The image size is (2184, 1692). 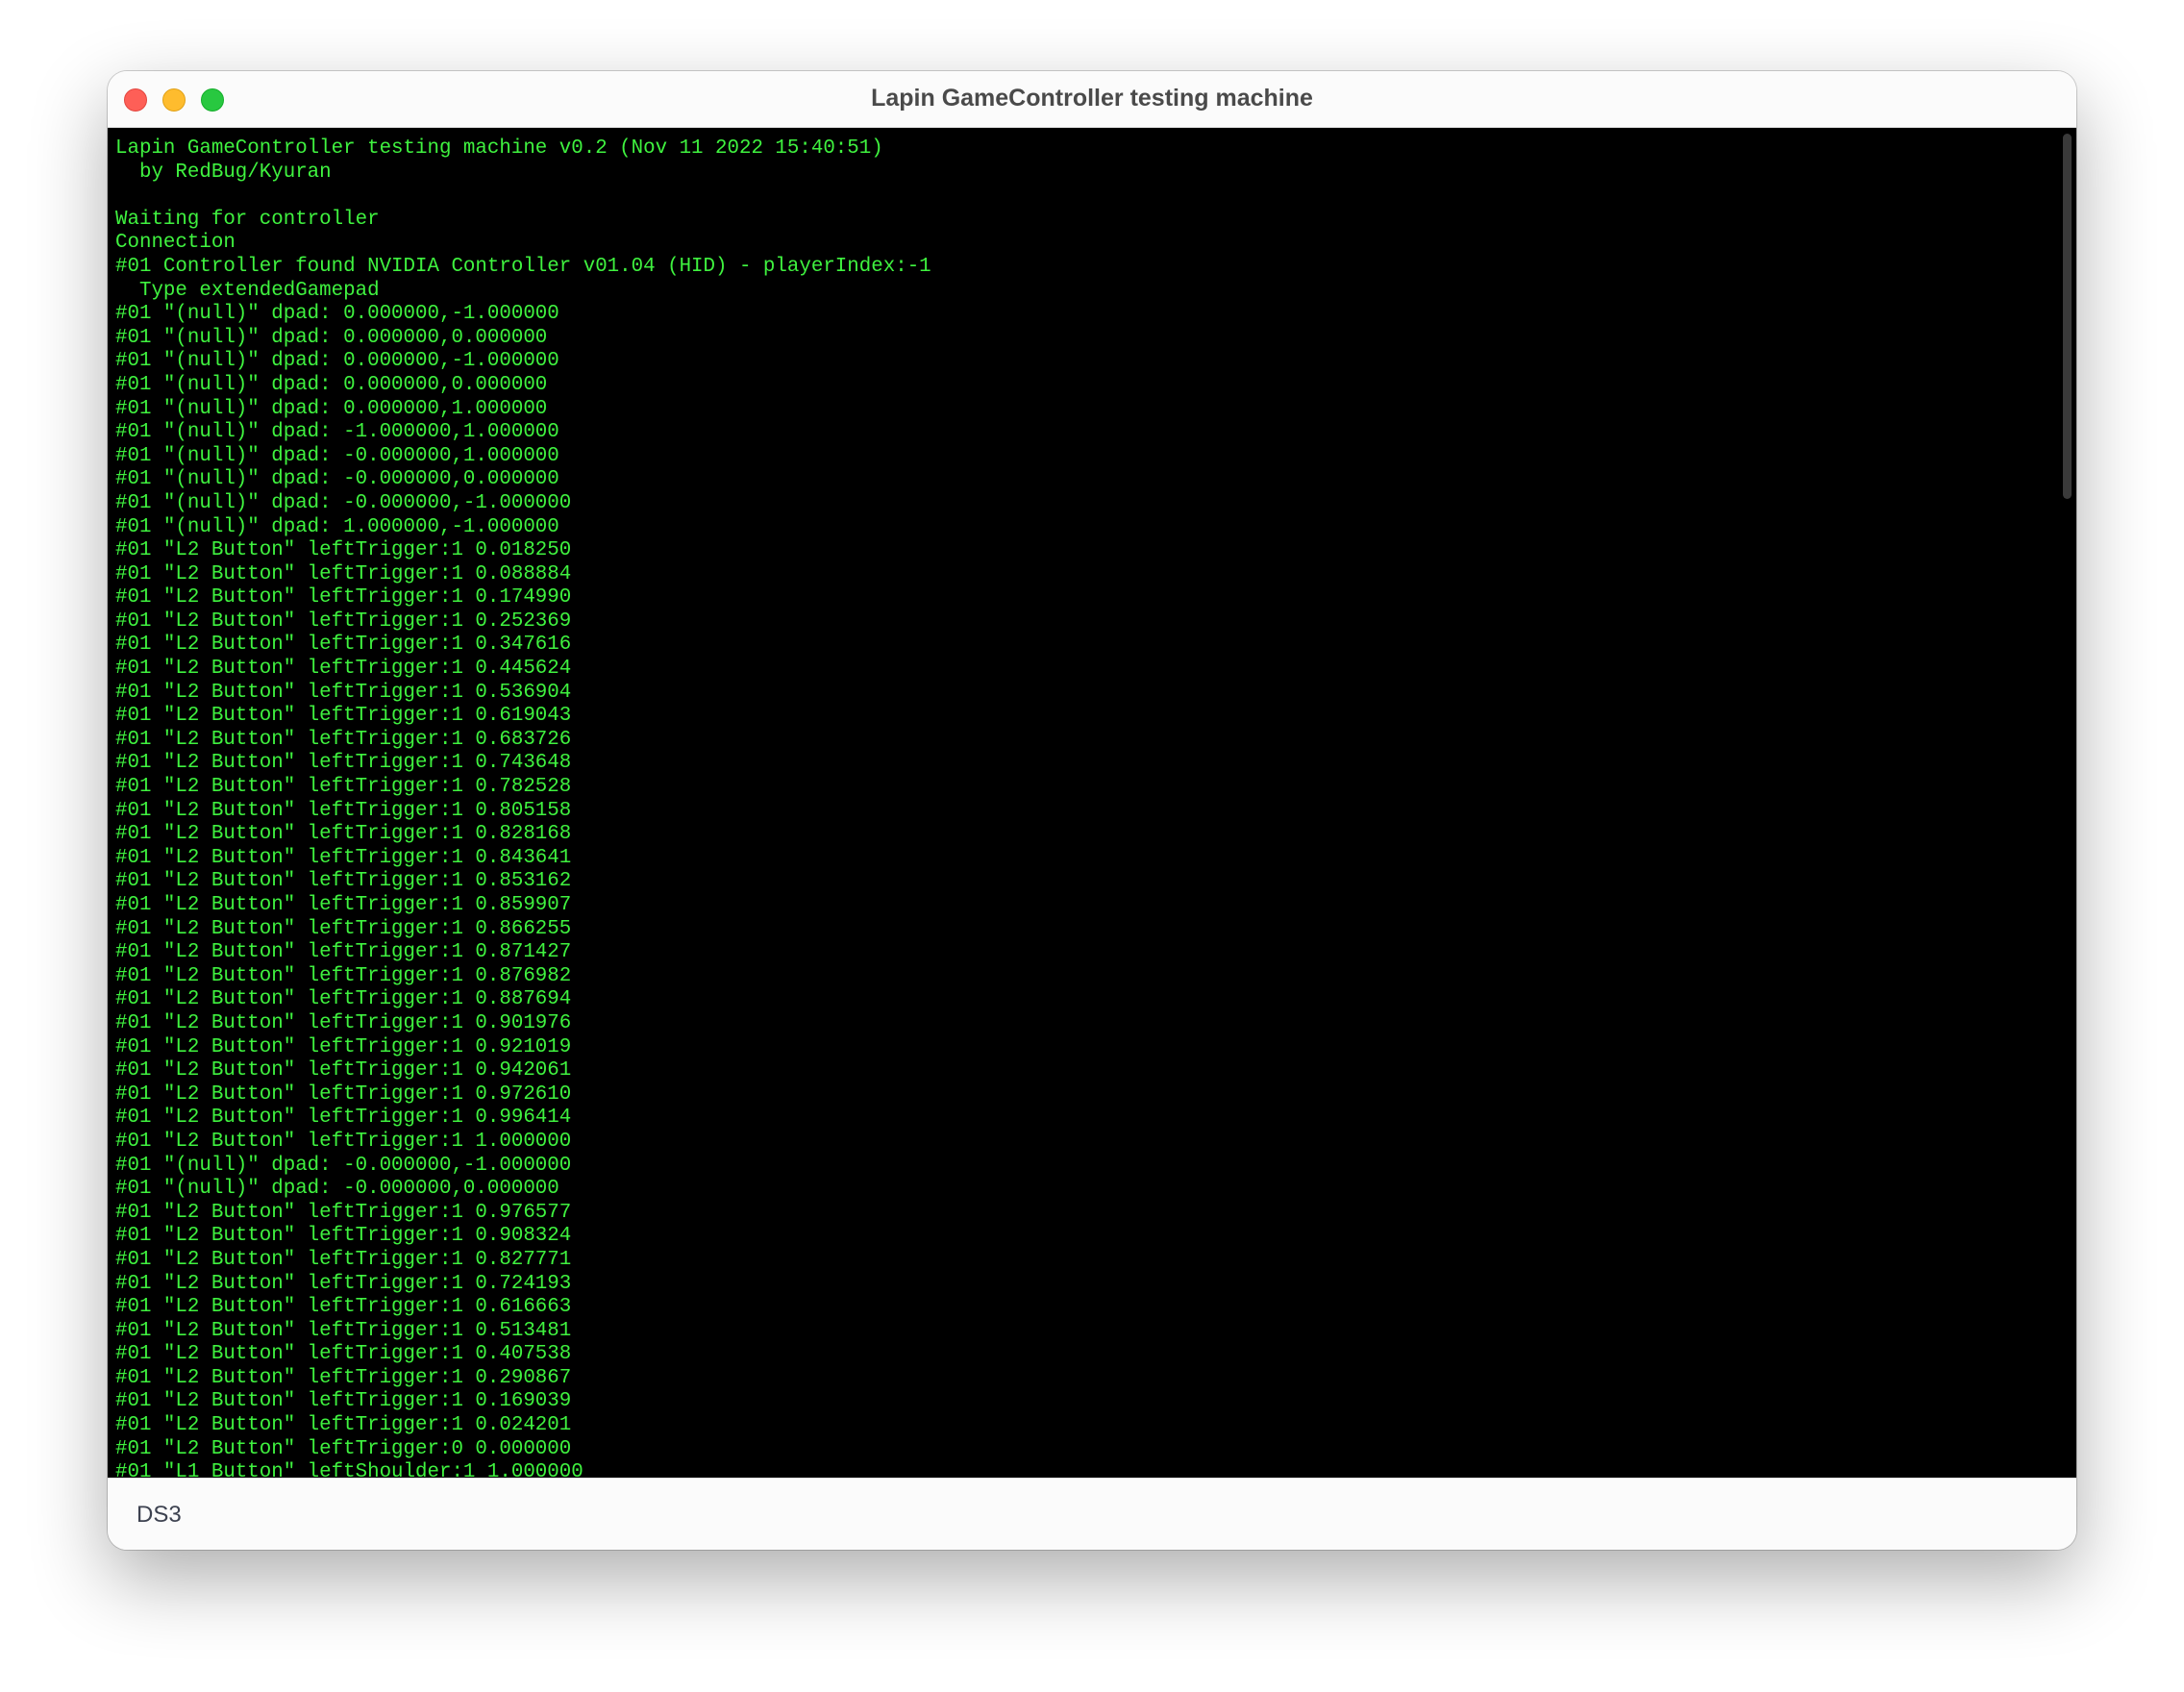 What do you see at coordinates (2067, 316) in the screenshot?
I see `console-scrollbar-thumb` at bounding box center [2067, 316].